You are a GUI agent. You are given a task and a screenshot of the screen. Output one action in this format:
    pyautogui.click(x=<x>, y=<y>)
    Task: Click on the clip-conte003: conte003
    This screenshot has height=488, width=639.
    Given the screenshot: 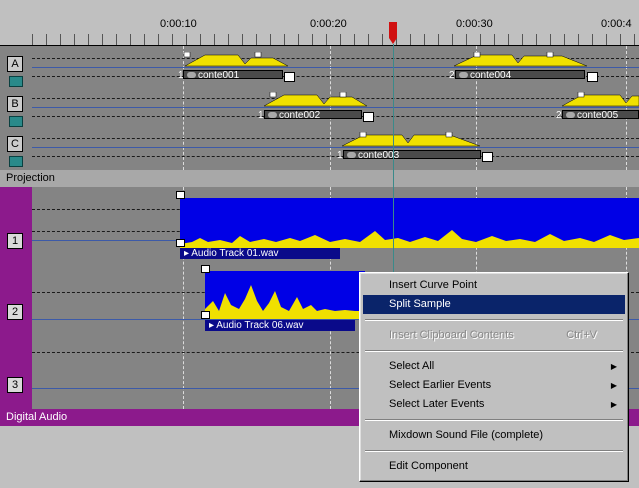 What is the action you would take?
    pyautogui.click(x=412, y=154)
    